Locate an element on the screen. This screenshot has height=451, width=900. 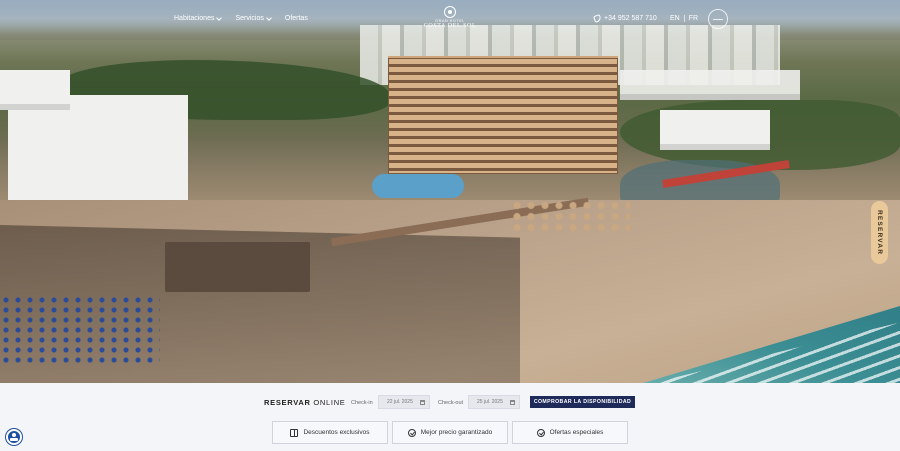
nav-item-servicios: Servicios is located at coordinates (253, 18).